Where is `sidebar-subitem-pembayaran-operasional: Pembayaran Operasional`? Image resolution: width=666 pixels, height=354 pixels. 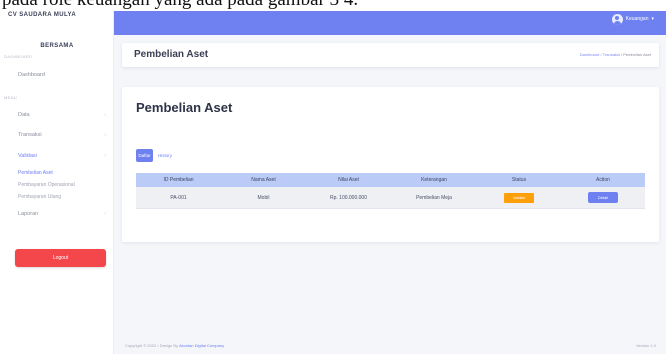 sidebar-subitem-pembayaran-operasional: Pembayaran Operasional is located at coordinates (63, 185).